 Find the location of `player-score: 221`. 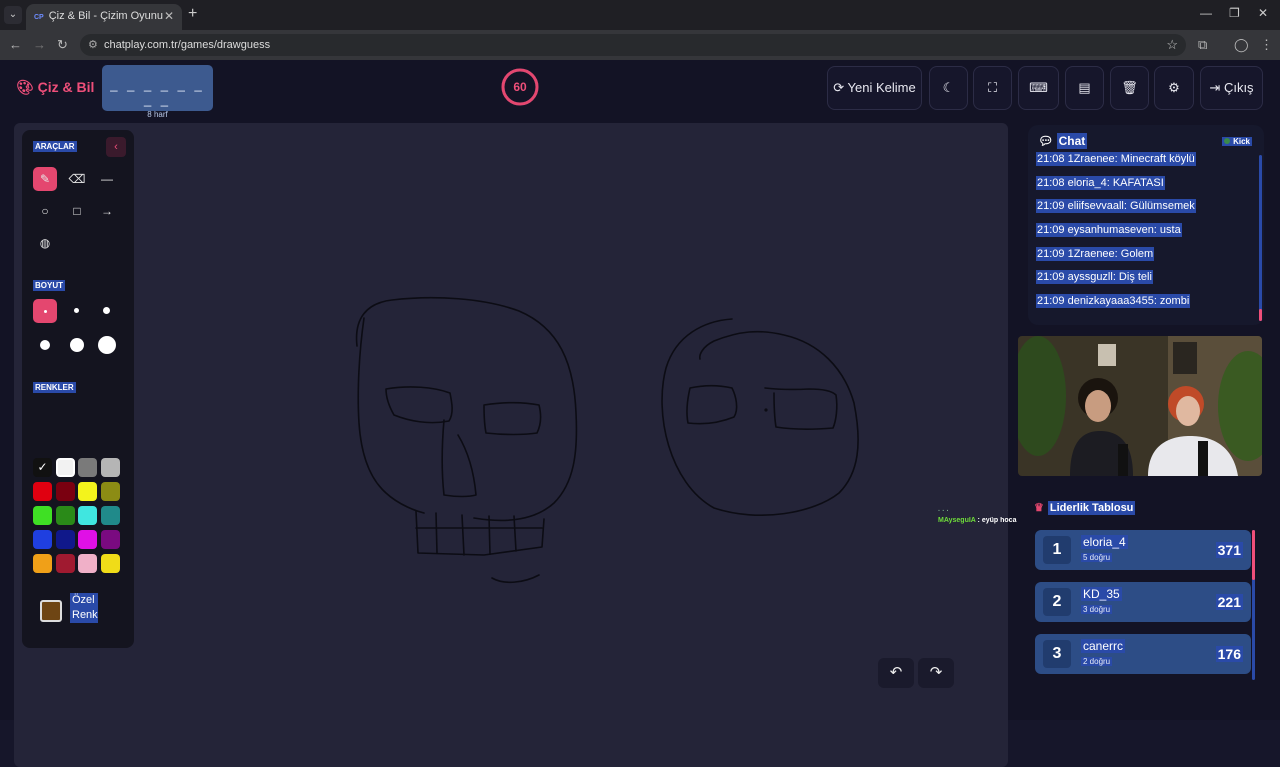

player-score: 221 is located at coordinates (1229, 602).